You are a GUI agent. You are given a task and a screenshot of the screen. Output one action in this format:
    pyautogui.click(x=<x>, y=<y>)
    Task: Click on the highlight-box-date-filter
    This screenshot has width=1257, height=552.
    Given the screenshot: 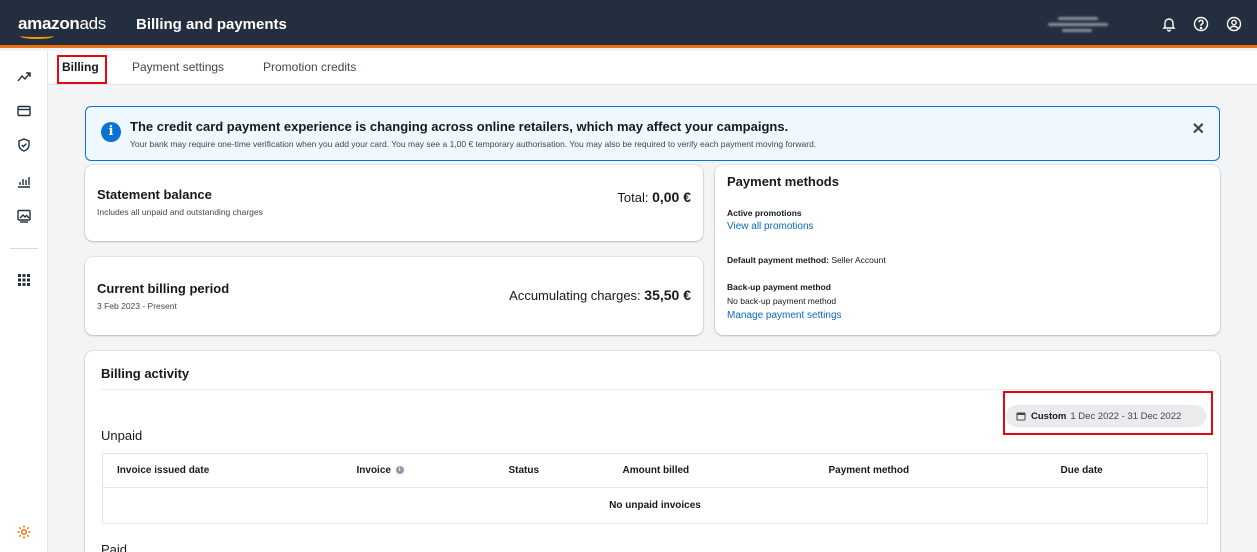 What is the action you would take?
    pyautogui.click(x=1108, y=413)
    